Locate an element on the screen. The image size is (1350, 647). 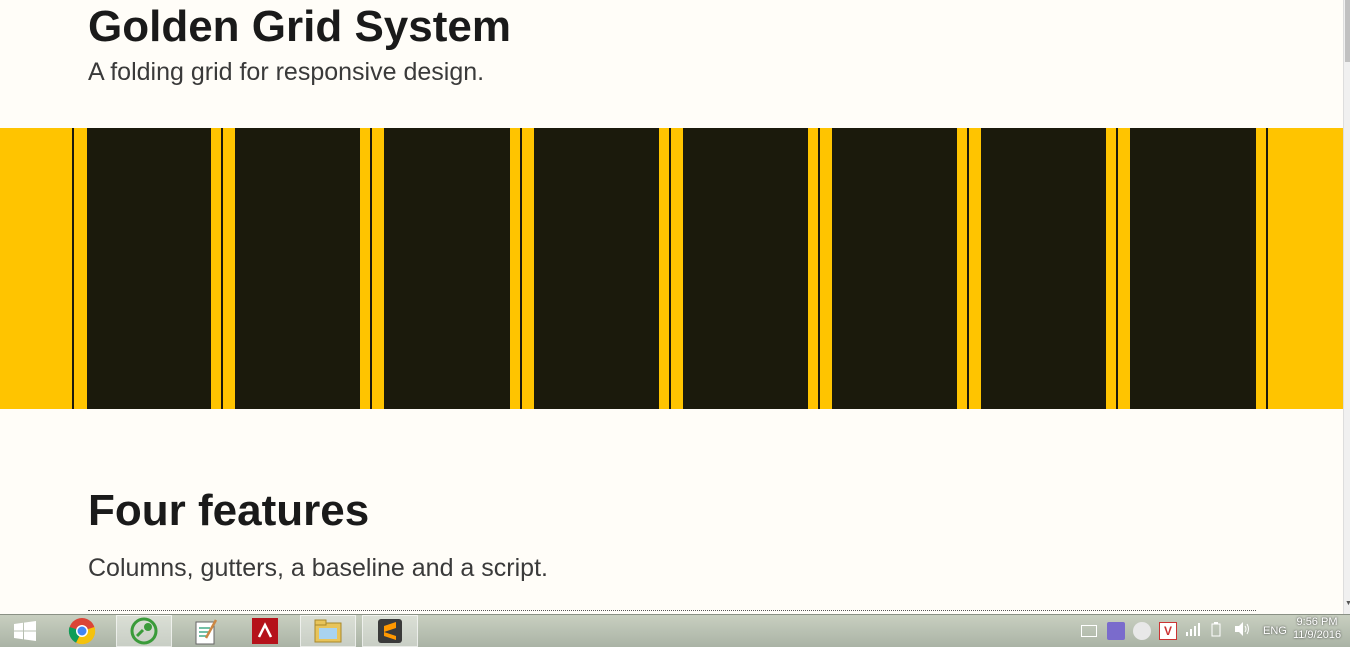
vertical-scrollbar is located at coordinates (1346, 307).